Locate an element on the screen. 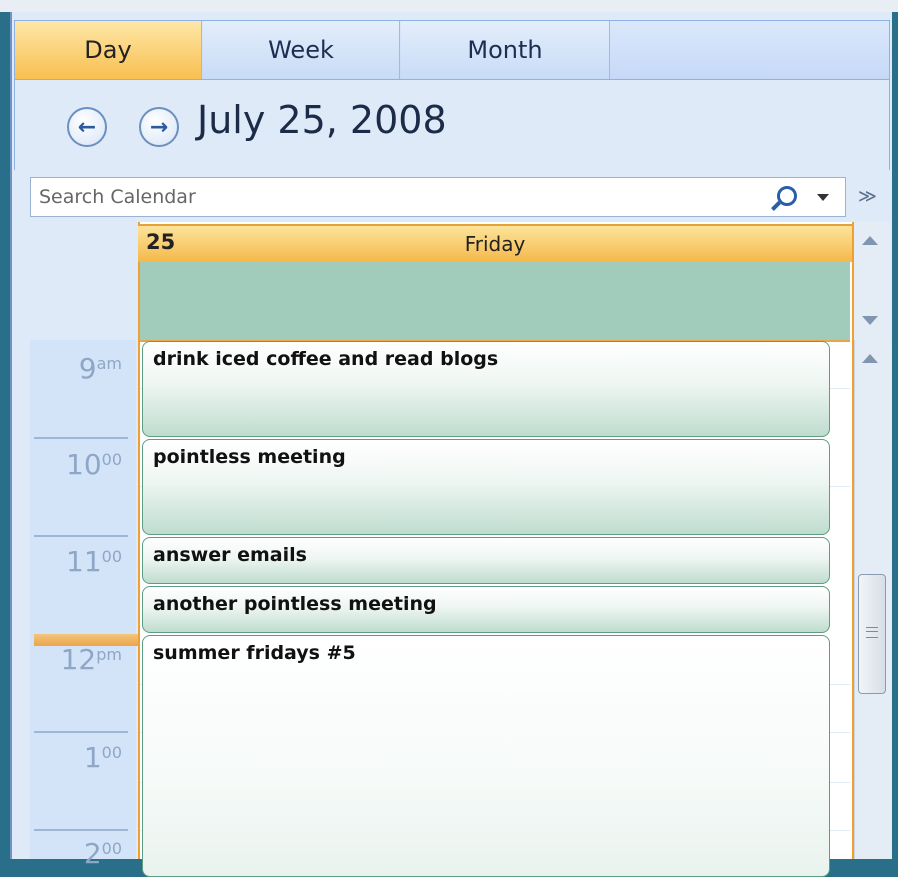 The width and height of the screenshot is (898, 877). view-tabs: Day Week Month is located at coordinates (452, 50).